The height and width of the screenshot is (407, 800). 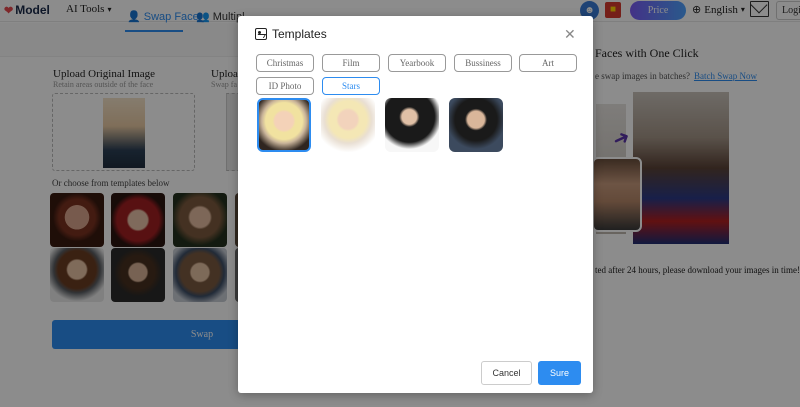 What do you see at coordinates (548, 63) in the screenshot?
I see `category-art: Art` at bounding box center [548, 63].